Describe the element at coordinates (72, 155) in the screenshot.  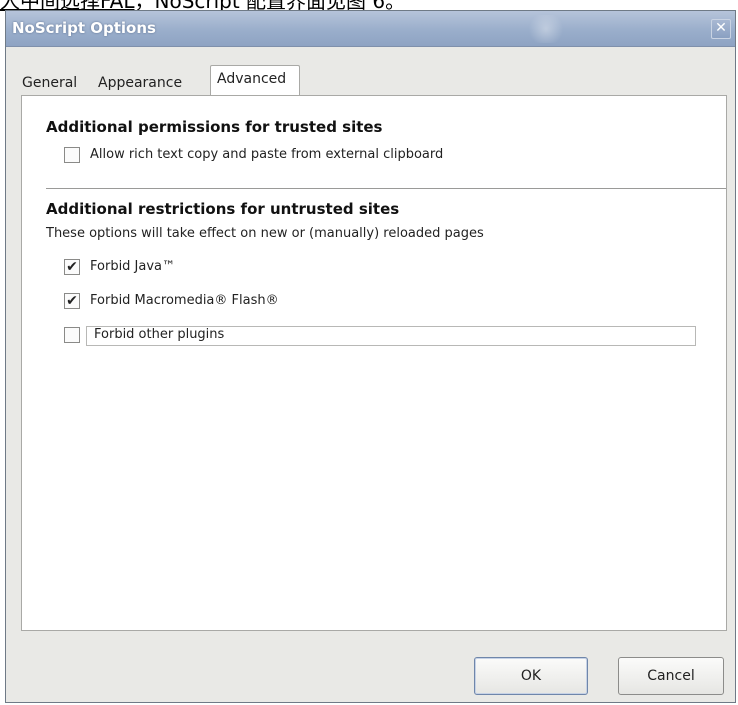
I see `rich-text-clipboard-checkbox` at that location.